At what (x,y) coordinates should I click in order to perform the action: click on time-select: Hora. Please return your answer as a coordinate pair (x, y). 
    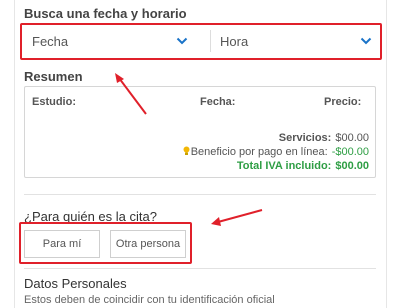
    Looking at the image, I should click on (294, 41).